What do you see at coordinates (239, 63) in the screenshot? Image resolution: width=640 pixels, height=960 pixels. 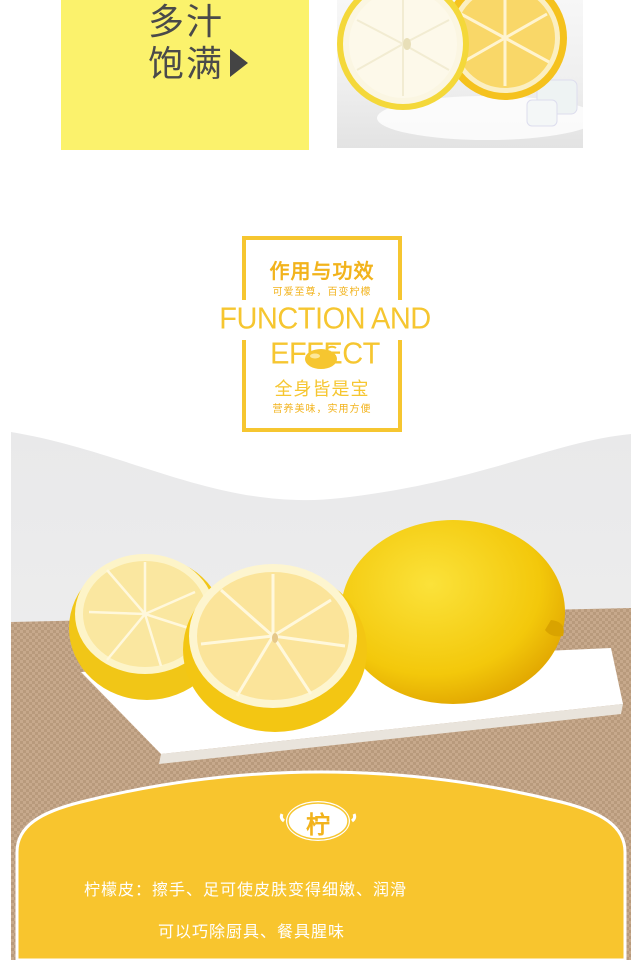 I see `play-arrow-icon` at bounding box center [239, 63].